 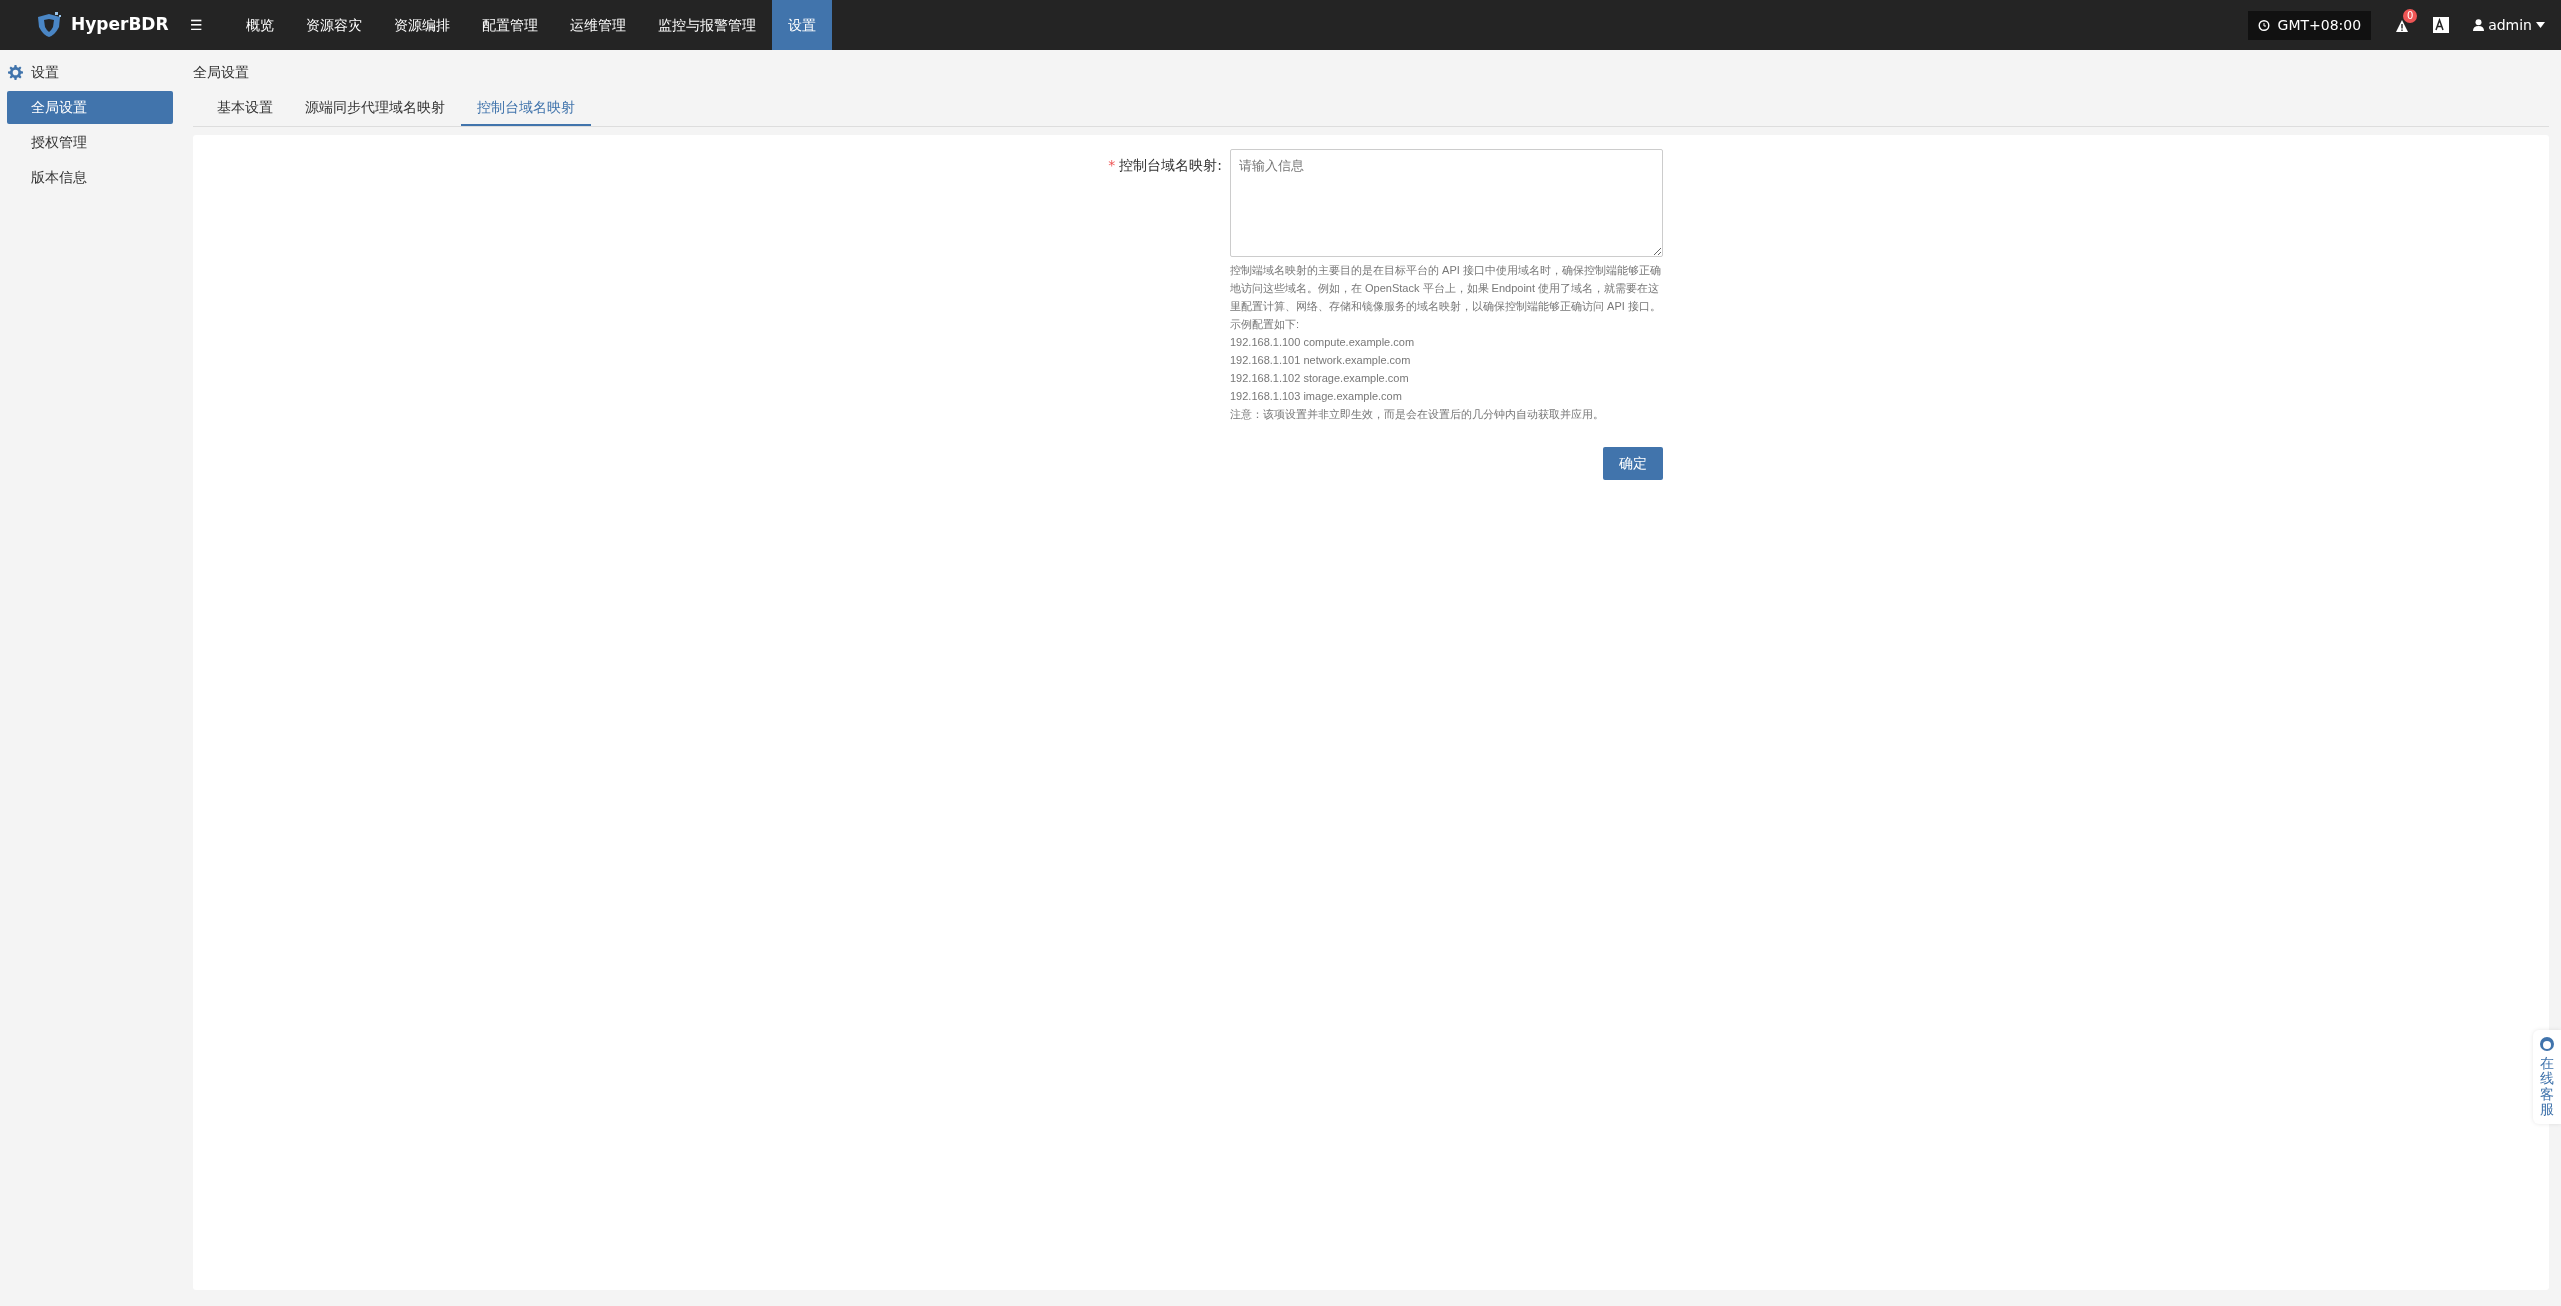 I want to click on shield-logo-icon, so click(x=49, y=25).